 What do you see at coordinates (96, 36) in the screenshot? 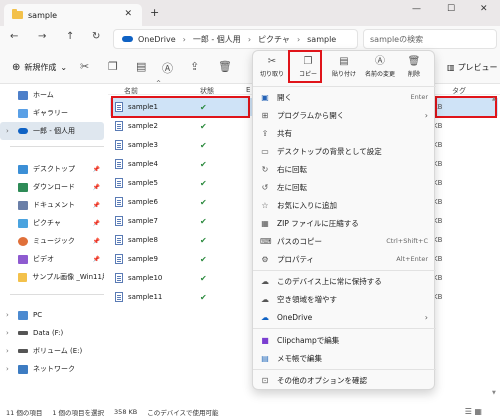
I see `refresh-icon: ↻` at bounding box center [96, 36].